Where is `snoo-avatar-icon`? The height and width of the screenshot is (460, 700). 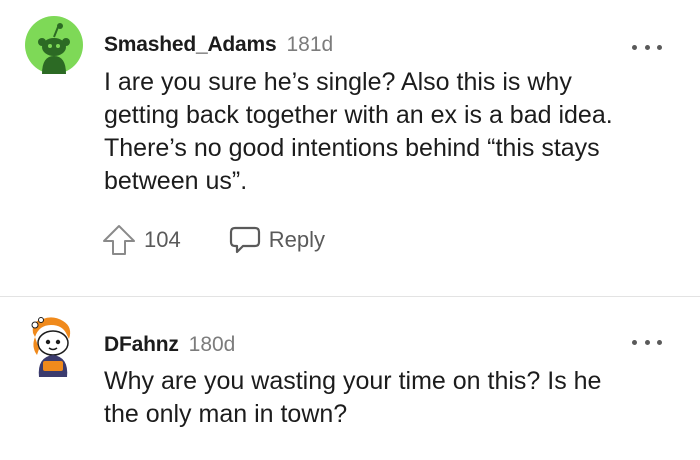
snoo-avatar-icon is located at coordinates (54, 45).